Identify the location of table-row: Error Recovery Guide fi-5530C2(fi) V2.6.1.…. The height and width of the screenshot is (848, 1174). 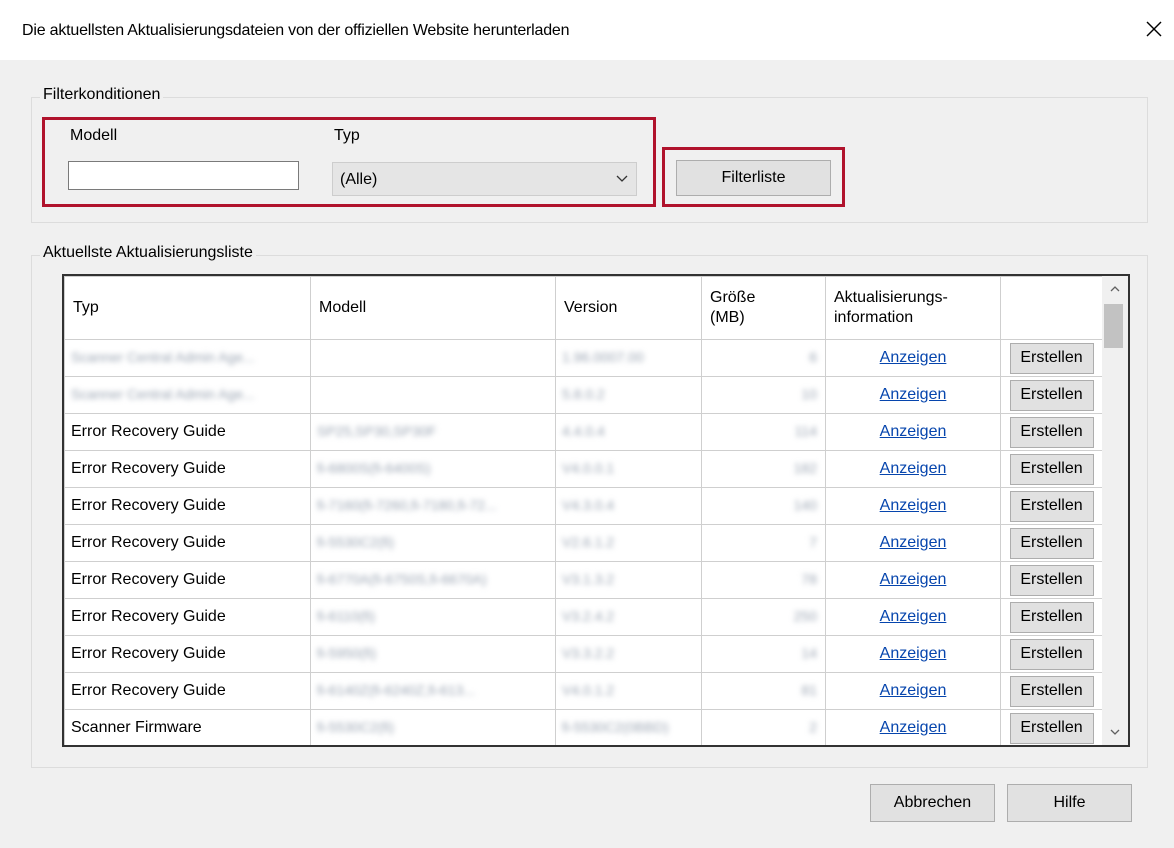
(583, 543).